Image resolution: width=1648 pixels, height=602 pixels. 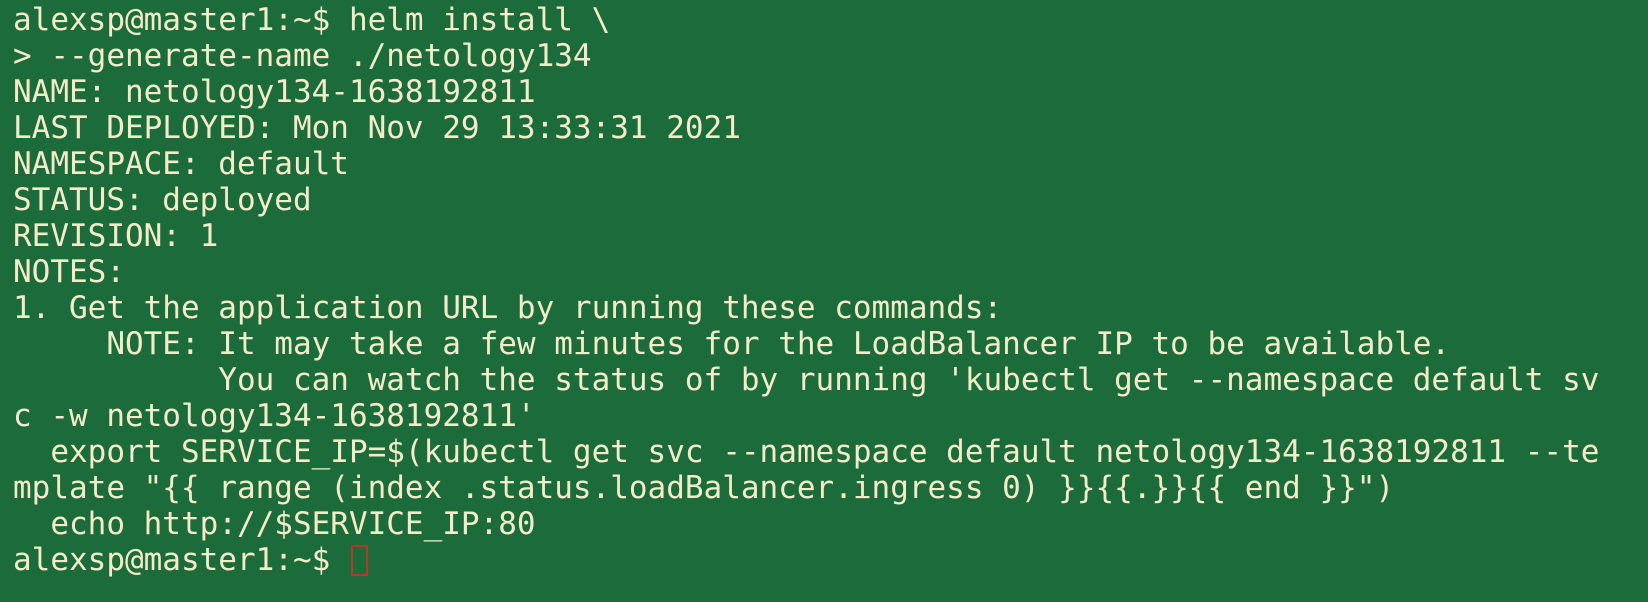 I want to click on terminal-line: STATUS: deployed, so click(x=162, y=200).